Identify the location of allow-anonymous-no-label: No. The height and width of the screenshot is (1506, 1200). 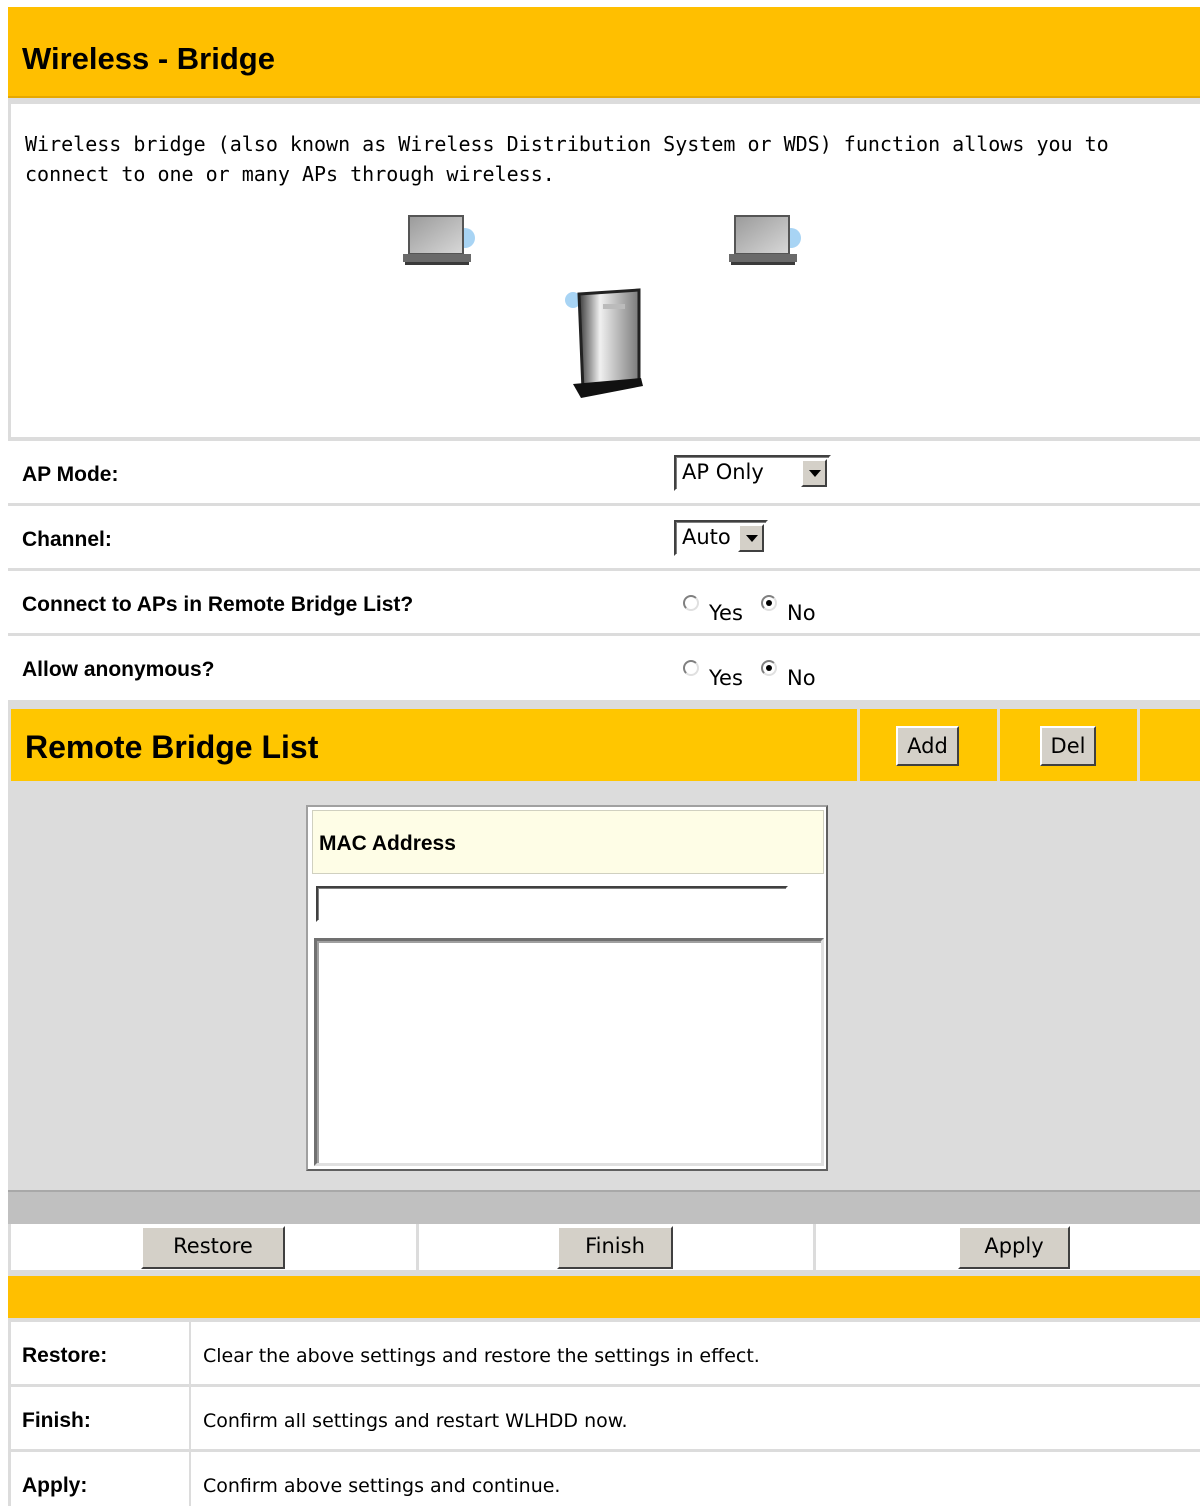
(801, 678).